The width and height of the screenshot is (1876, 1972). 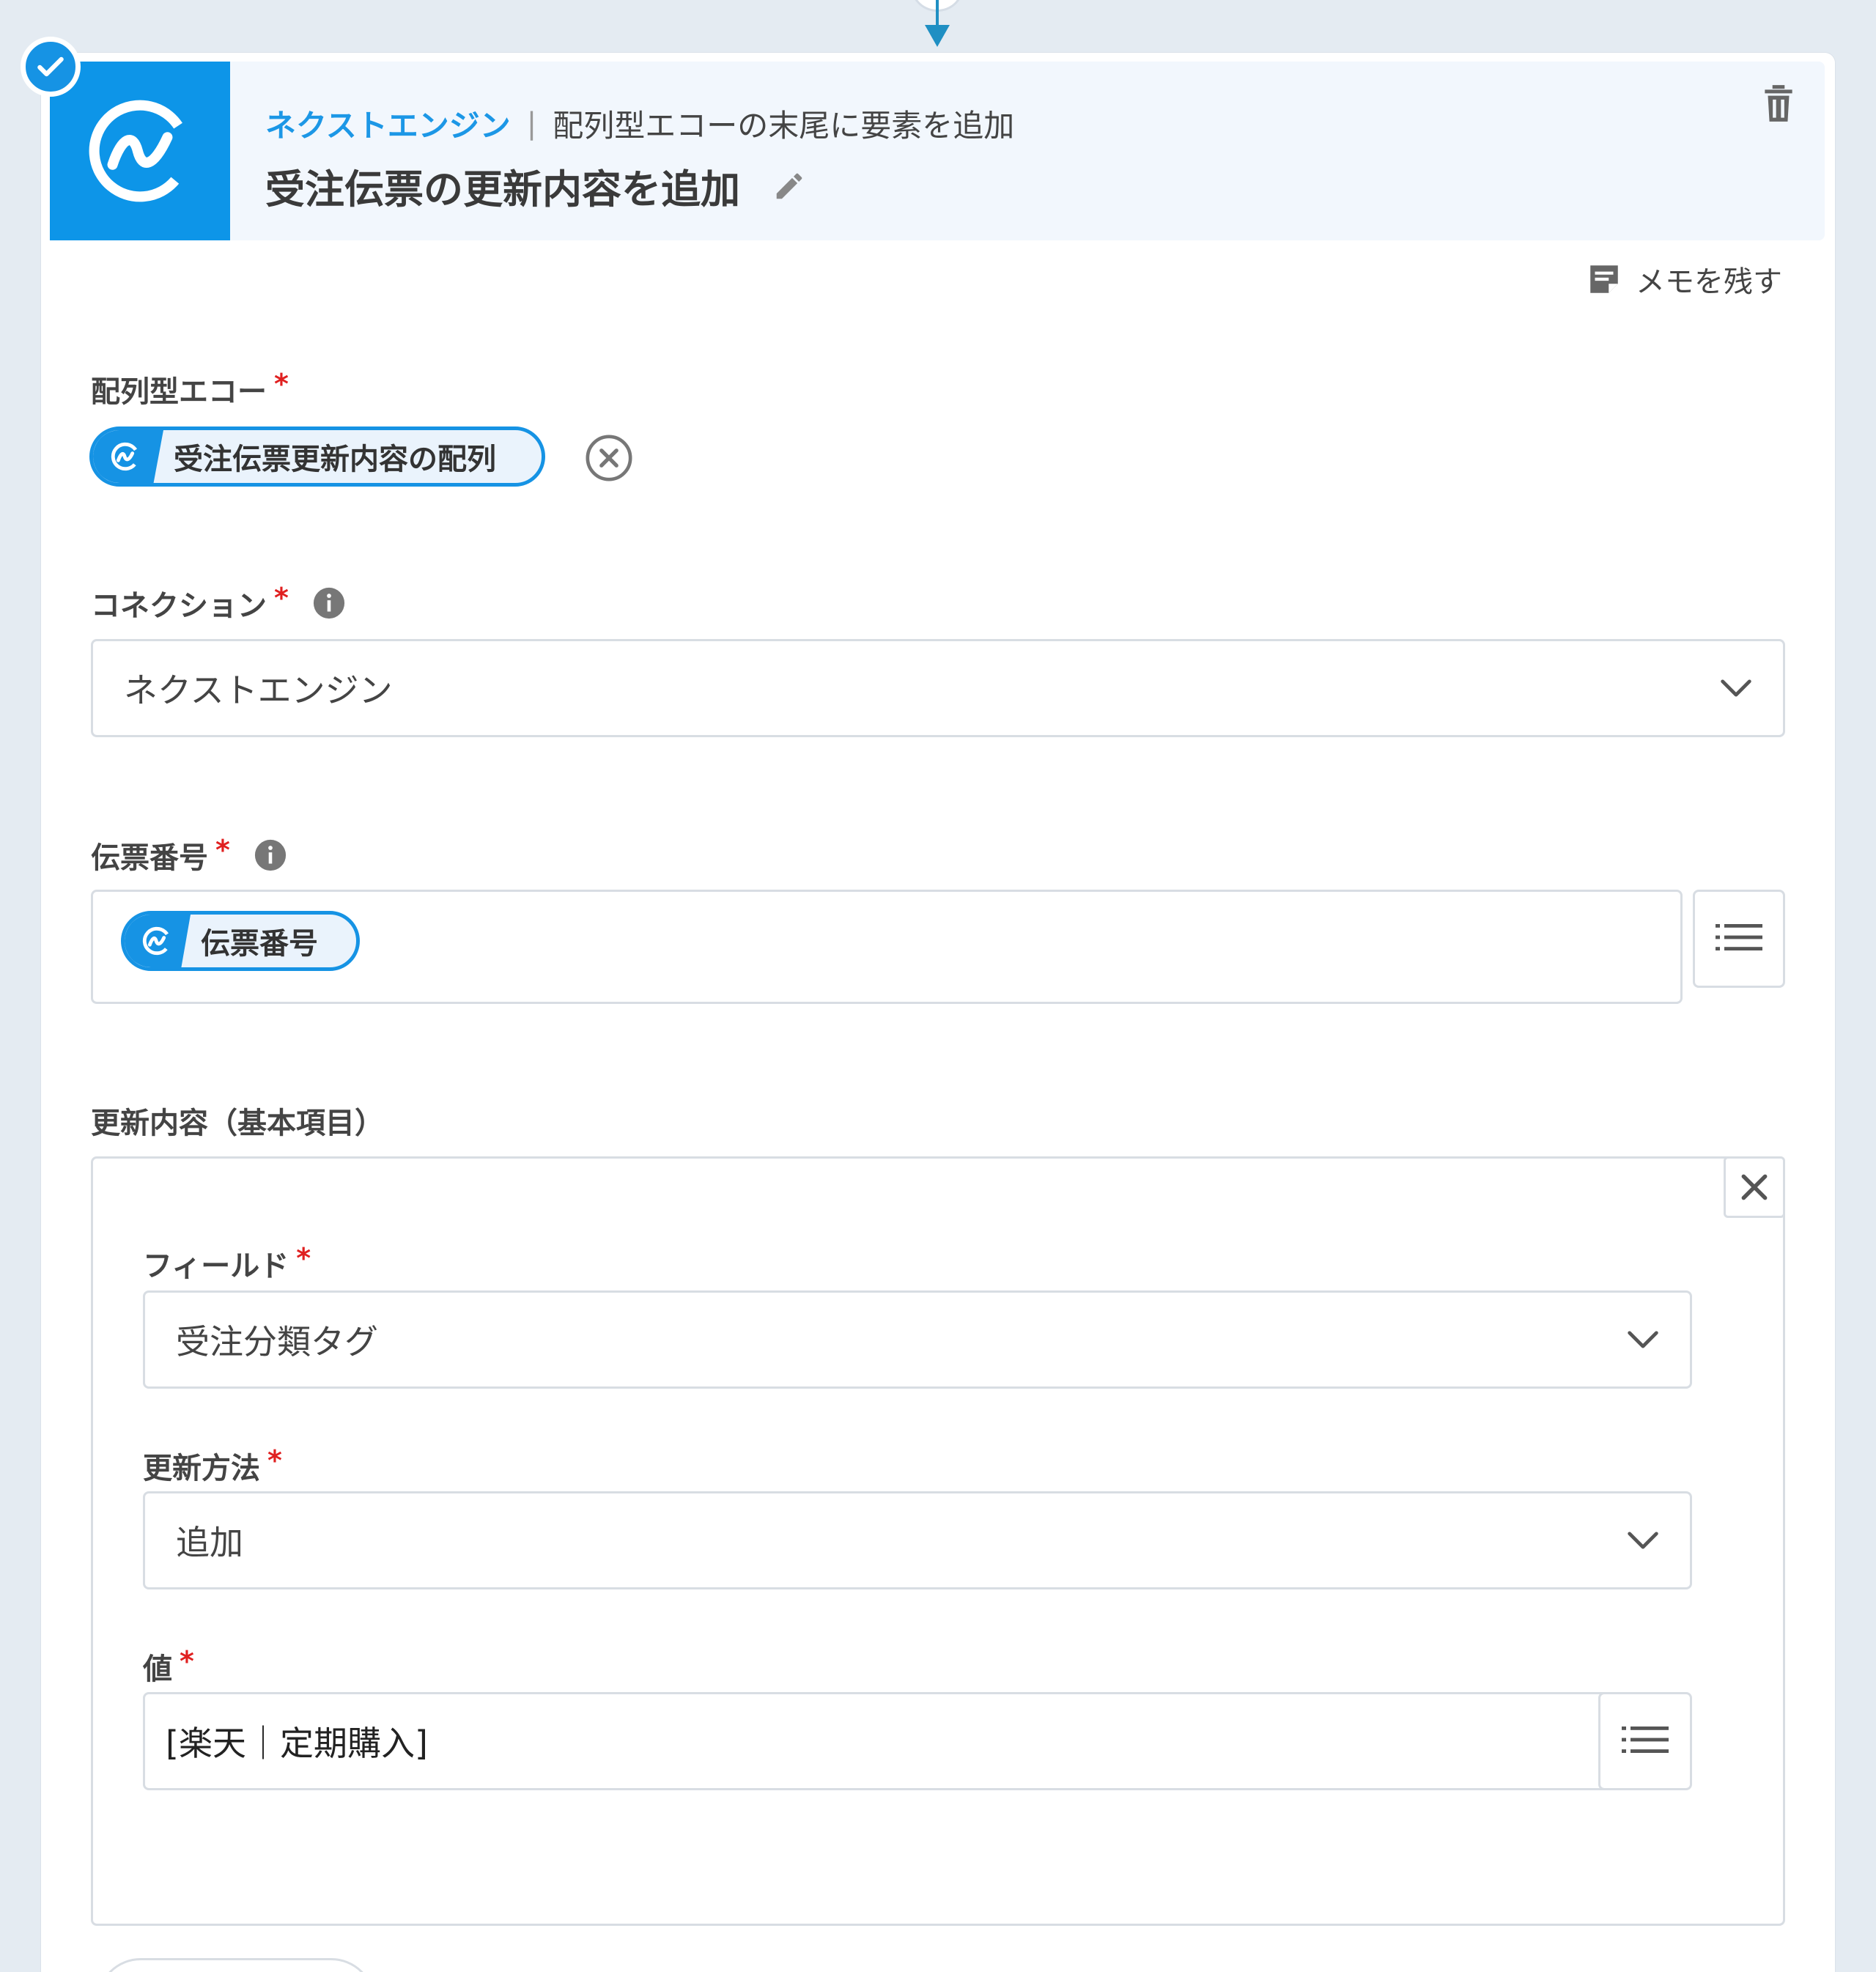 What do you see at coordinates (789, 186) in the screenshot?
I see `pencil-icon` at bounding box center [789, 186].